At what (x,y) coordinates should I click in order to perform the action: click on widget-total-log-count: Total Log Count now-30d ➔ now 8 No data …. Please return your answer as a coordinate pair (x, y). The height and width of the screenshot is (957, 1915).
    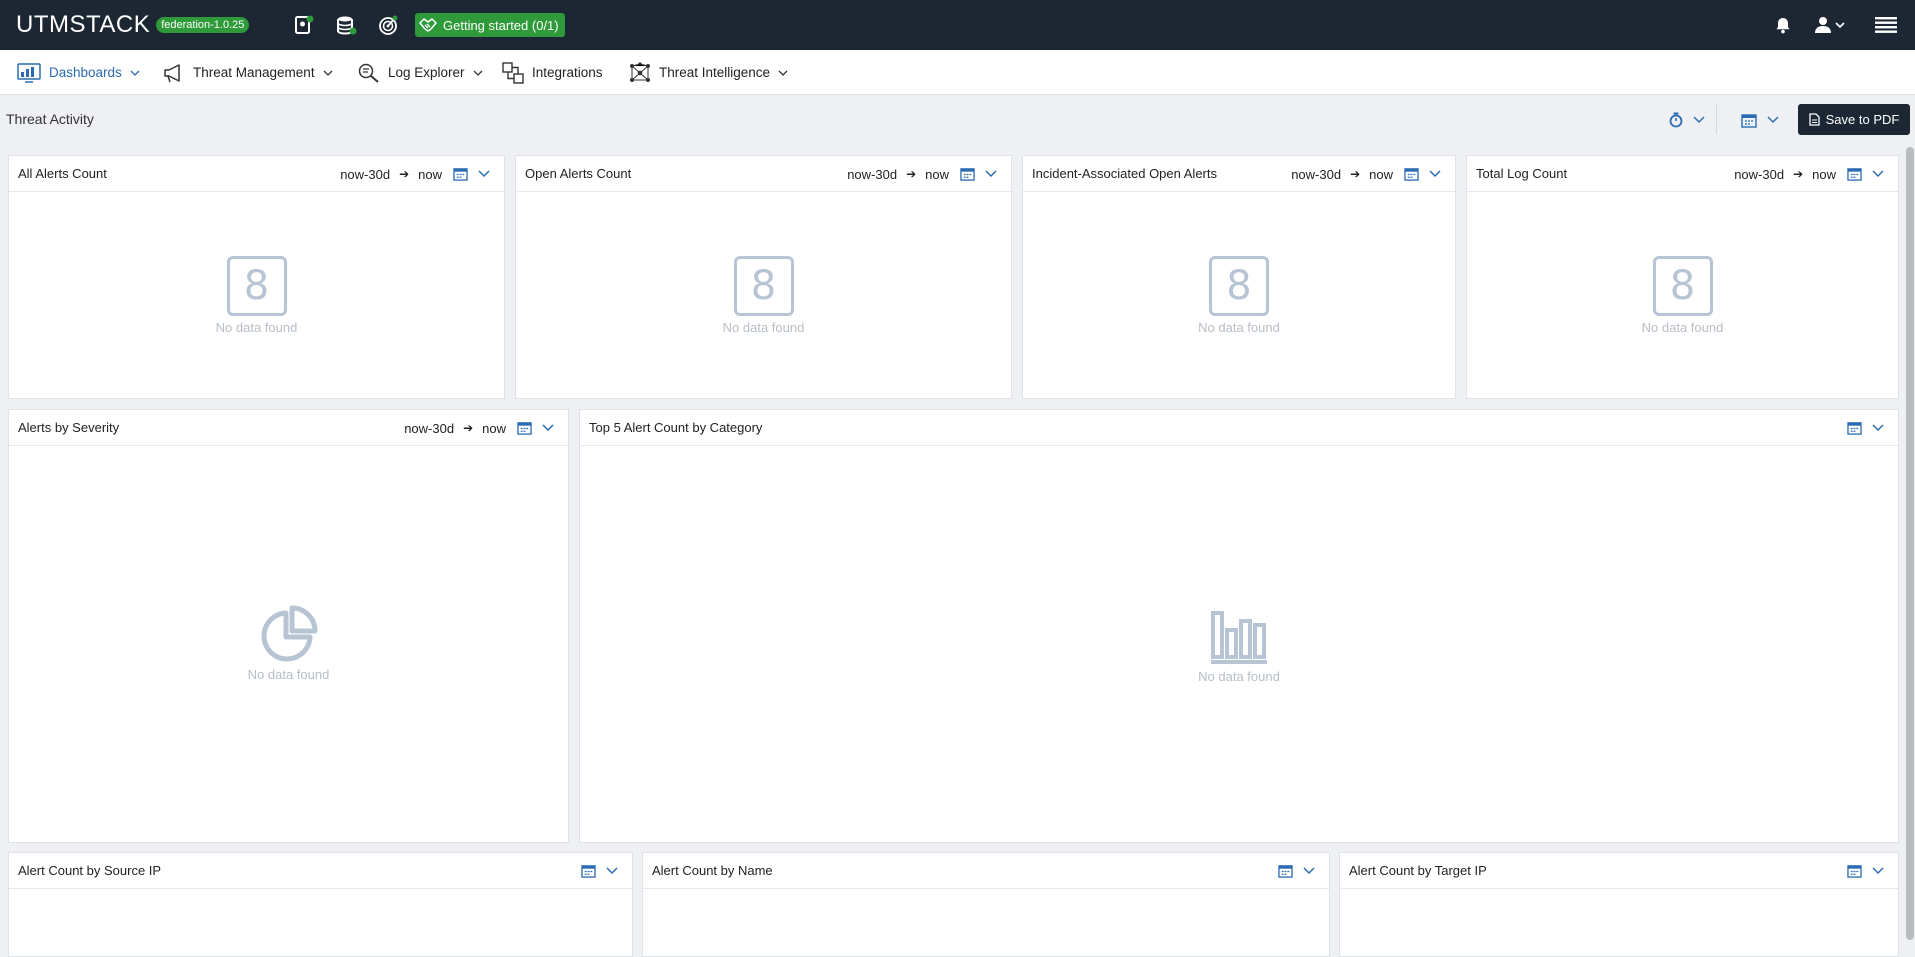
    Looking at the image, I should click on (1682, 277).